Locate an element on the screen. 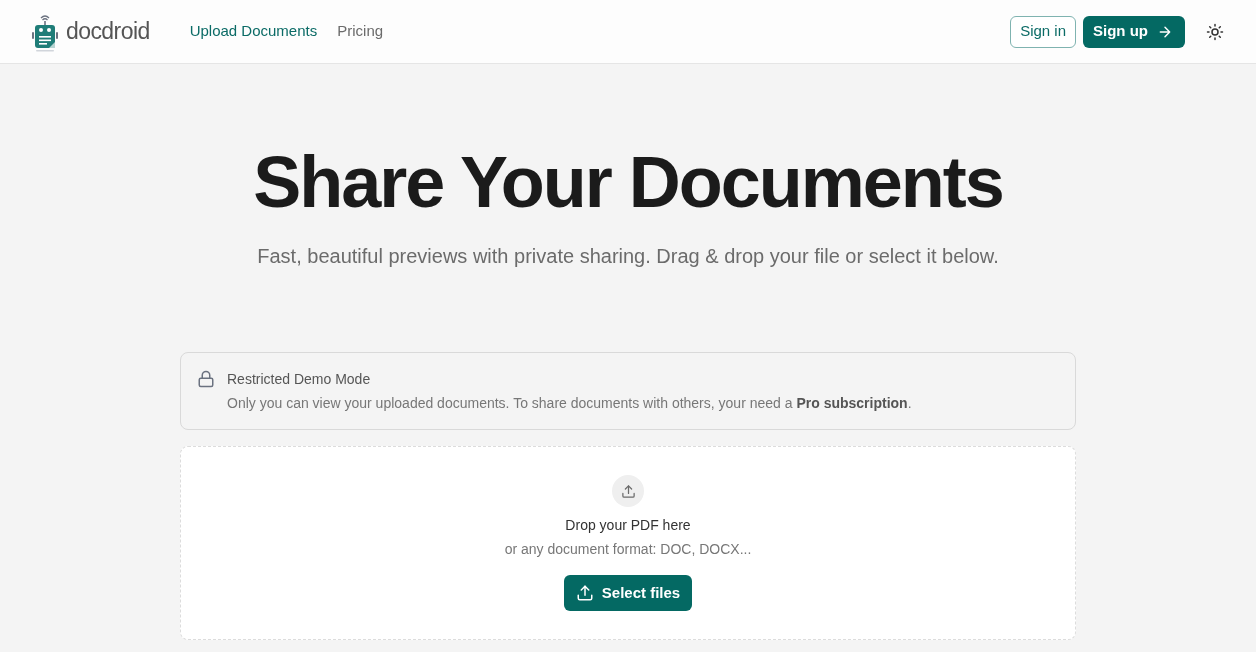  nav-link: Upload Documents is located at coordinates (253, 31).